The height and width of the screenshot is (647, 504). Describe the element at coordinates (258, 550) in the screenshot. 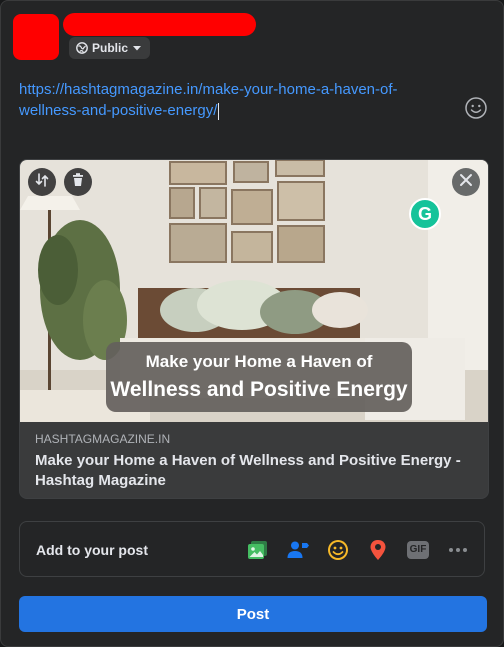

I see `photo-video-icon` at that location.